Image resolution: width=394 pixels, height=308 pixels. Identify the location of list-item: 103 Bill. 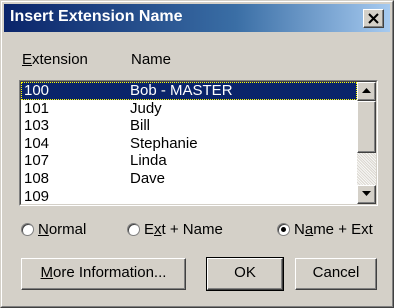
(189, 126).